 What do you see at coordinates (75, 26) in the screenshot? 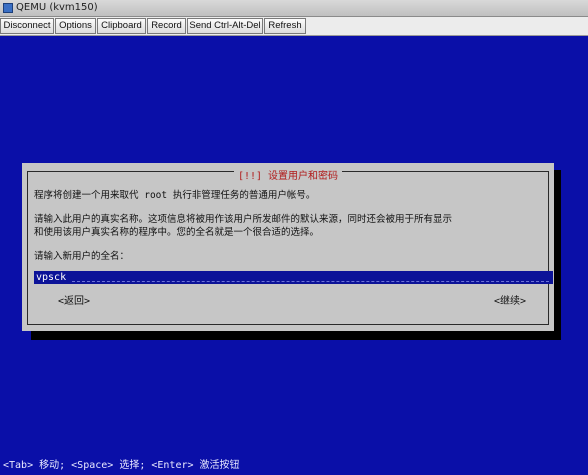
I see `options-button: Options` at bounding box center [75, 26].